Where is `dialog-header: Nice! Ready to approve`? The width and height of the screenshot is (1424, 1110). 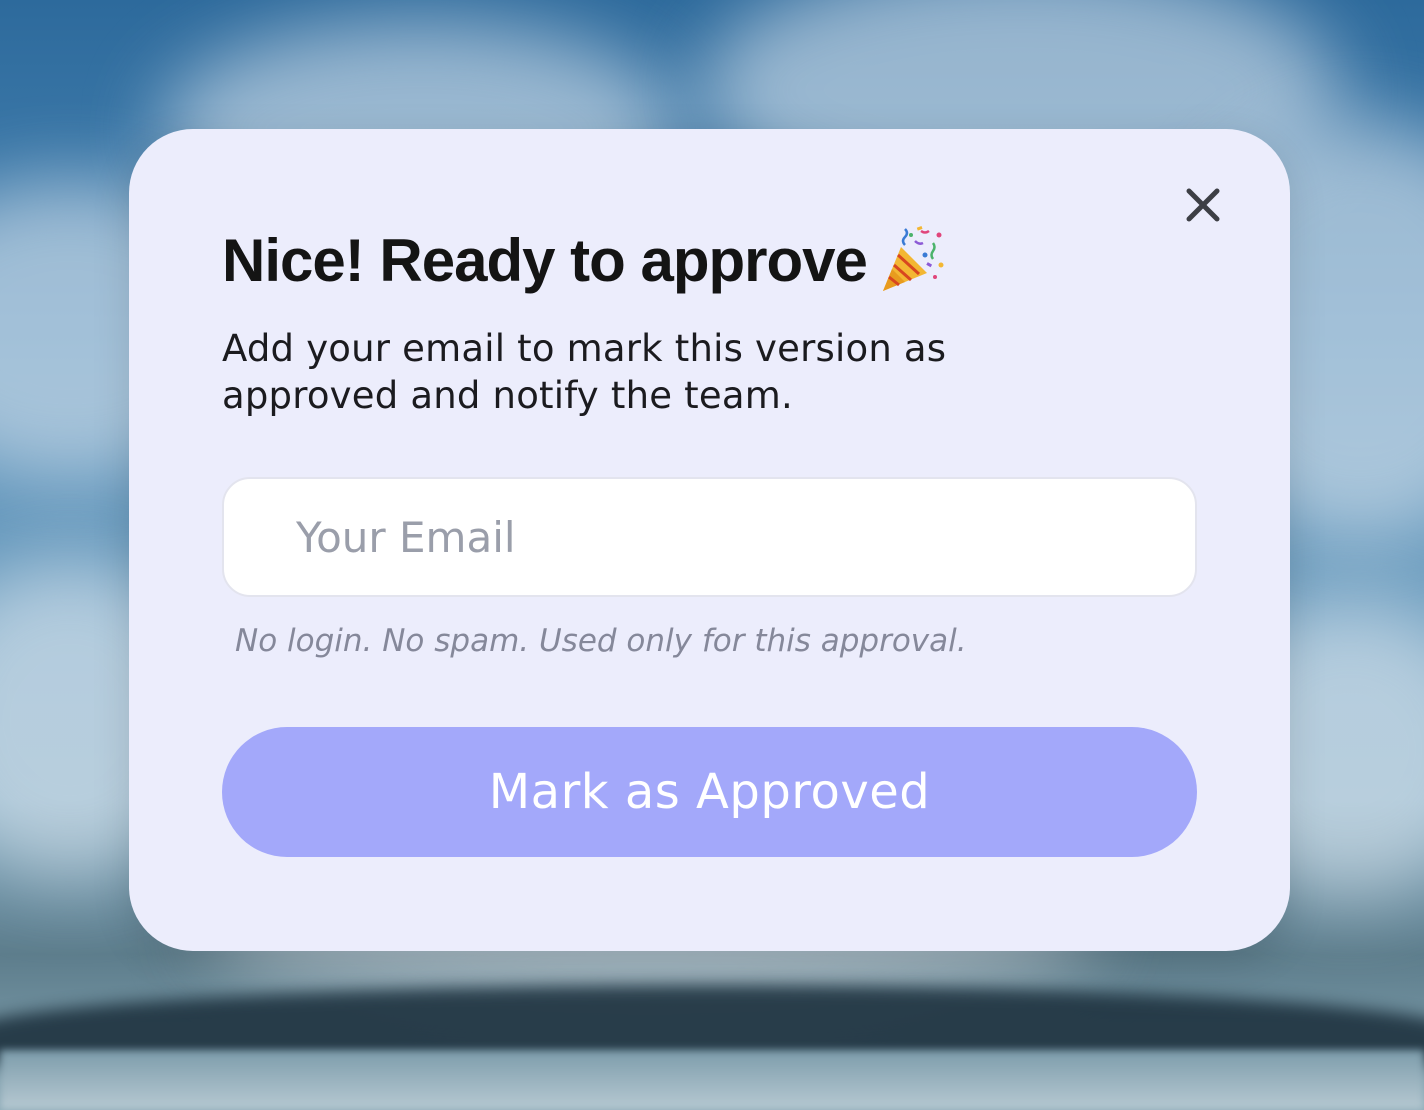
dialog-header: Nice! Ready to approve is located at coordinates (585, 261).